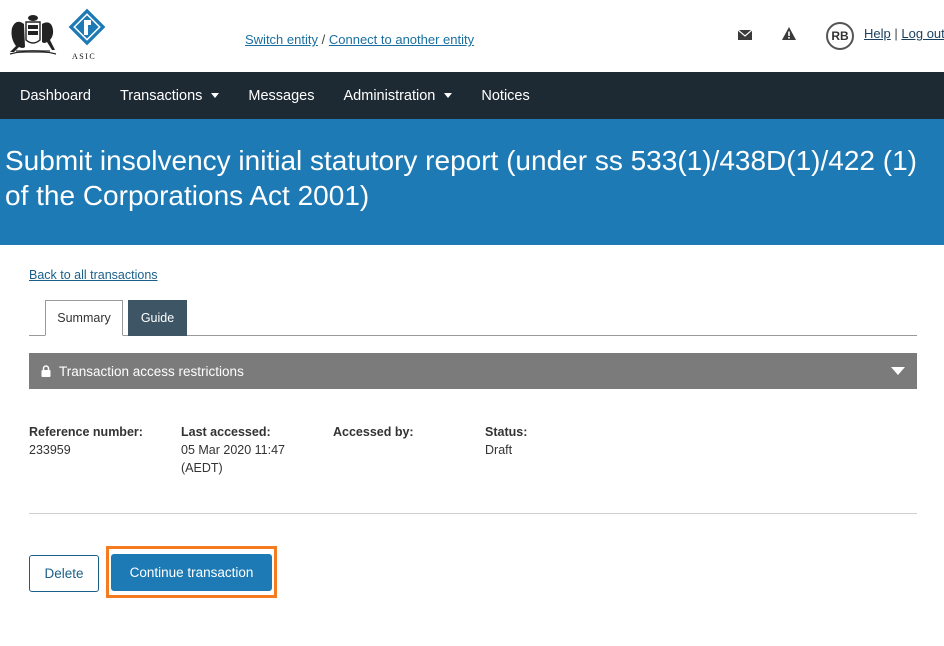 The image size is (944, 646). Describe the element at coordinates (233, 459) in the screenshot. I see `last-accessed-value: 05 Mar 2020 11:47 (AEDT)` at that location.